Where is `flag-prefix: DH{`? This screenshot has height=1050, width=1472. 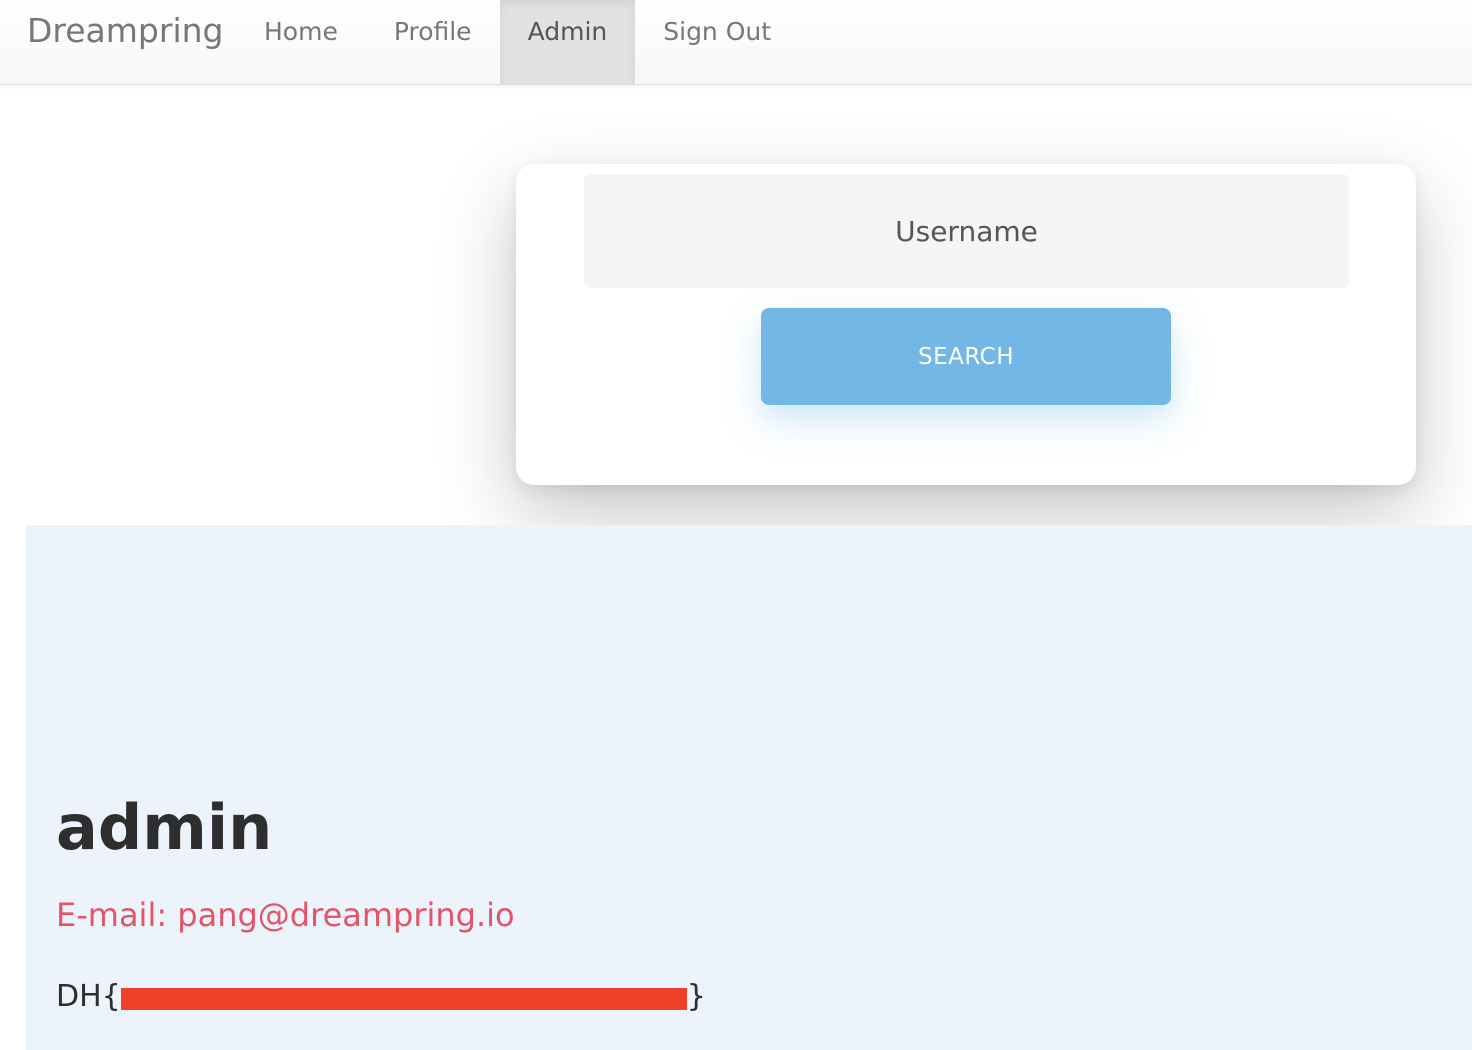 flag-prefix: DH{ is located at coordinates (88, 996).